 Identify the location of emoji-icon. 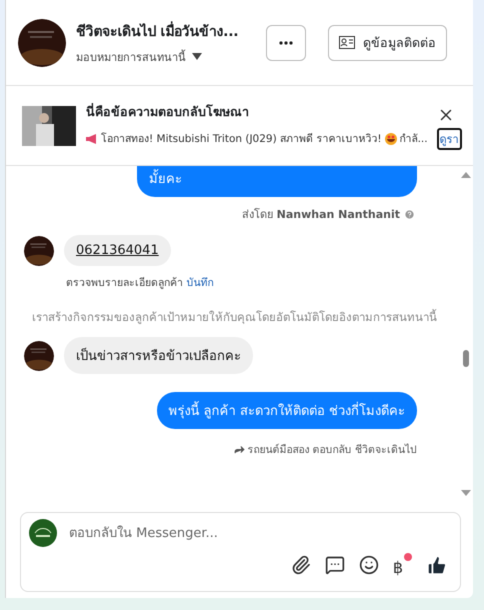
(368, 565).